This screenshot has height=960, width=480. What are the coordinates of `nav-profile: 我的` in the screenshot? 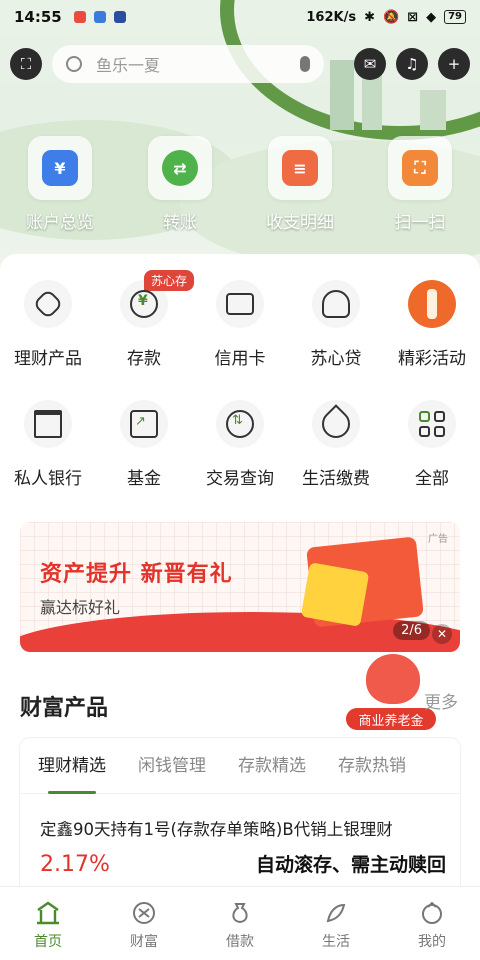 It's located at (432, 923).